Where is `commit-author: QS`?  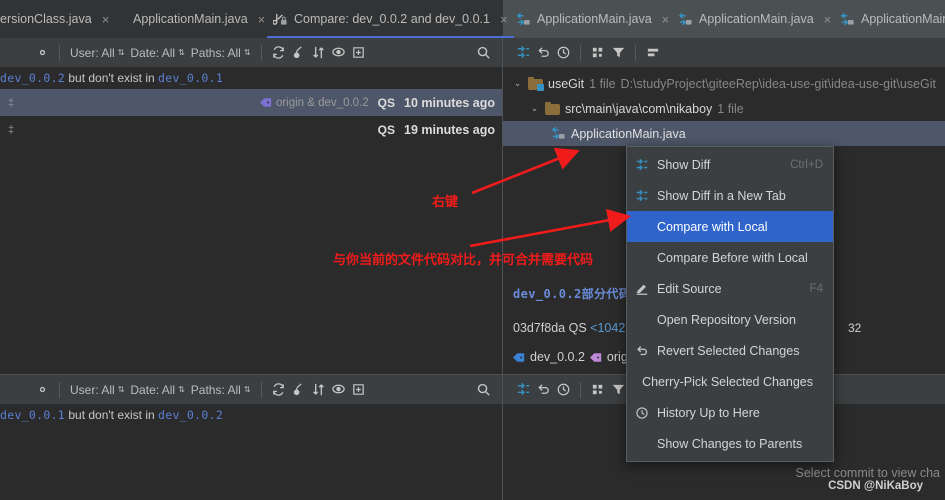 commit-author: QS is located at coordinates (386, 129).